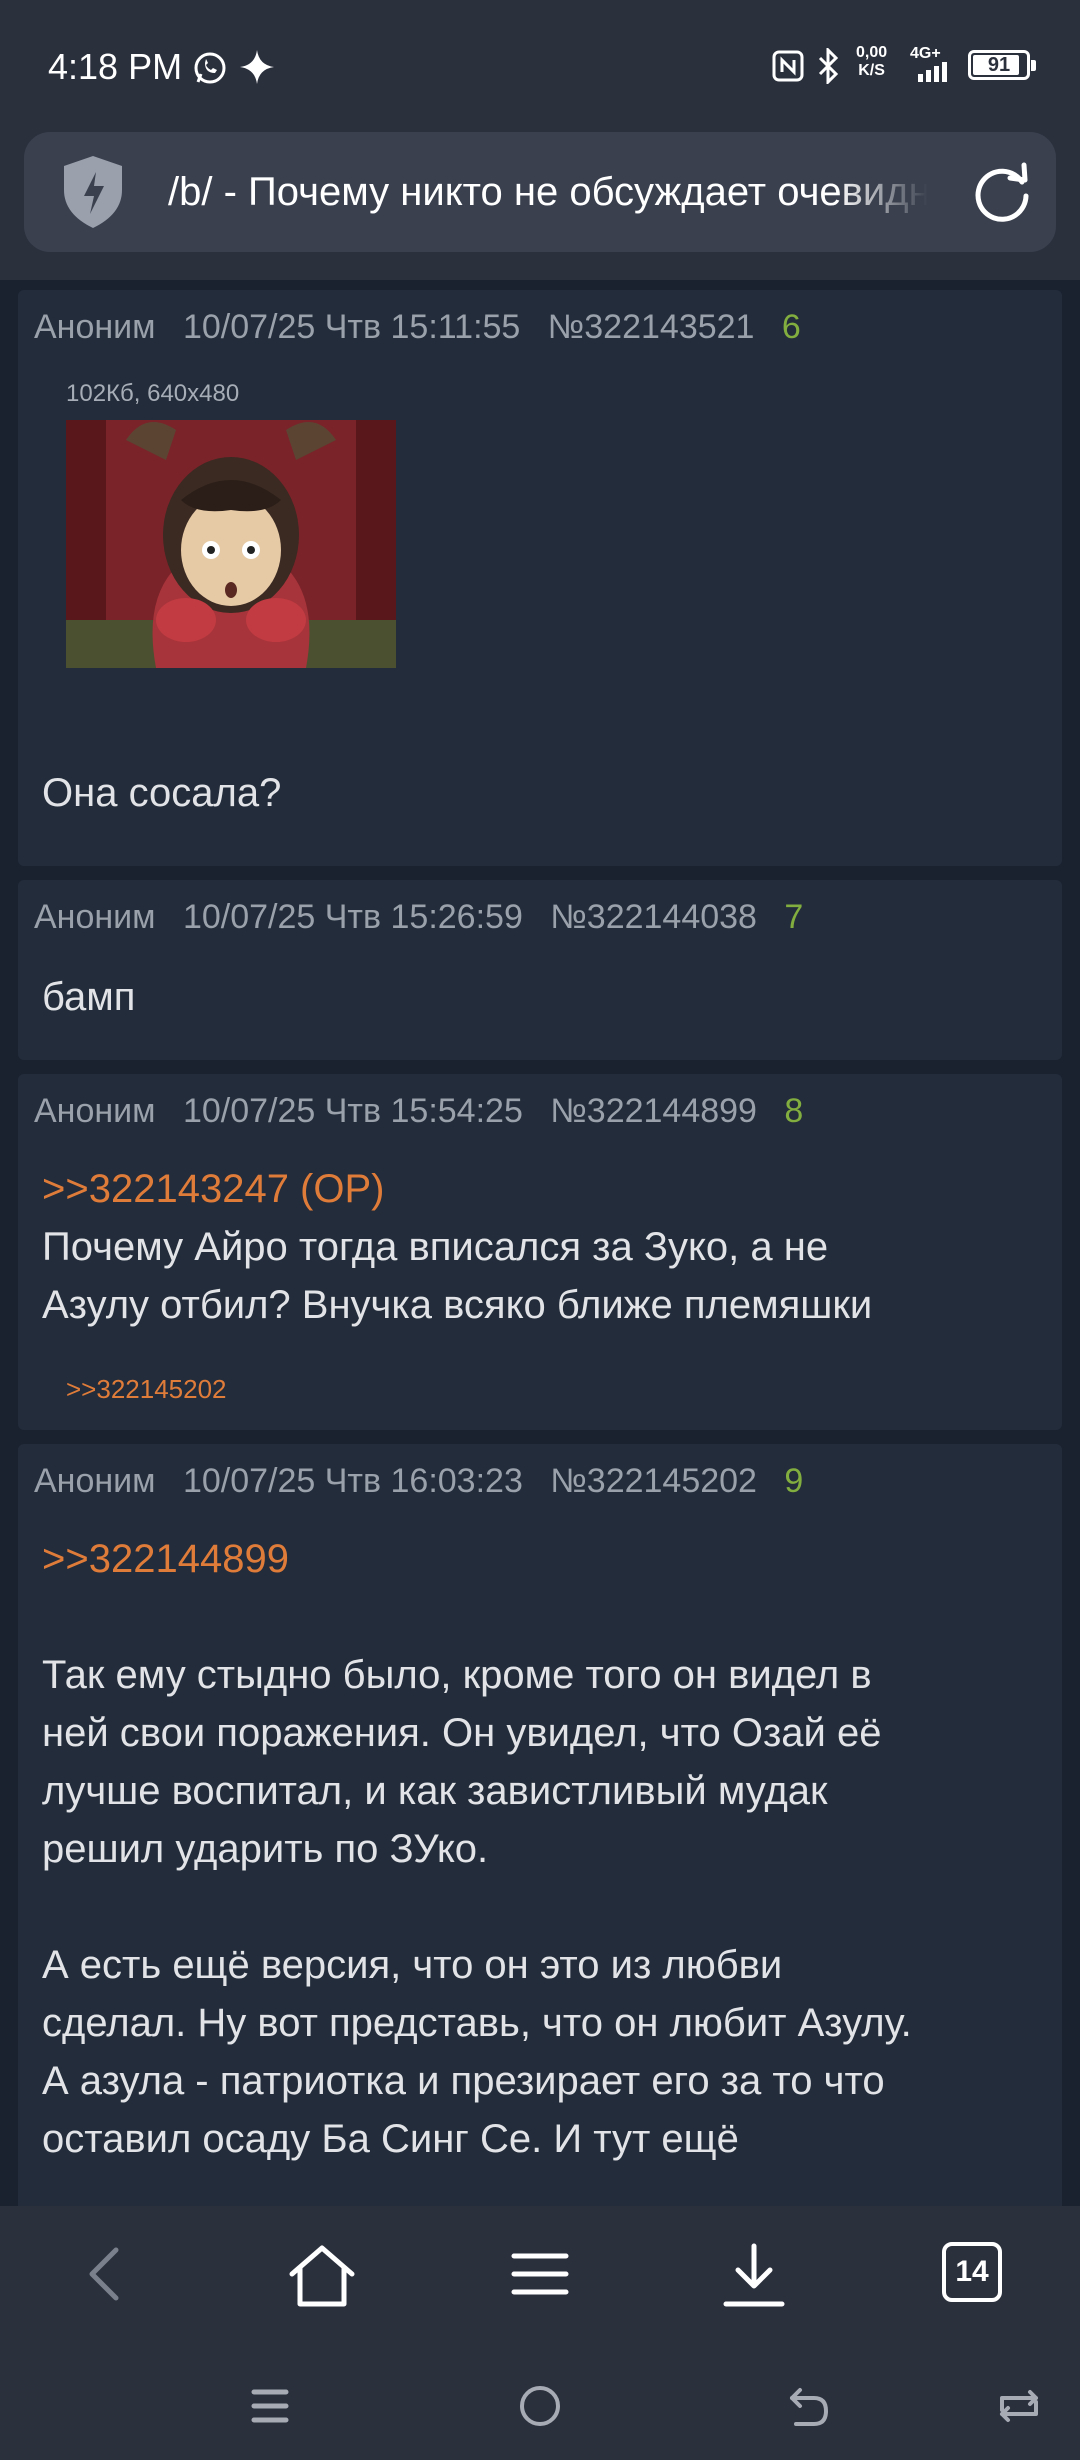 This screenshot has width=1080, height=2460. Describe the element at coordinates (754, 2276) in the screenshot. I see `download-icon` at that location.